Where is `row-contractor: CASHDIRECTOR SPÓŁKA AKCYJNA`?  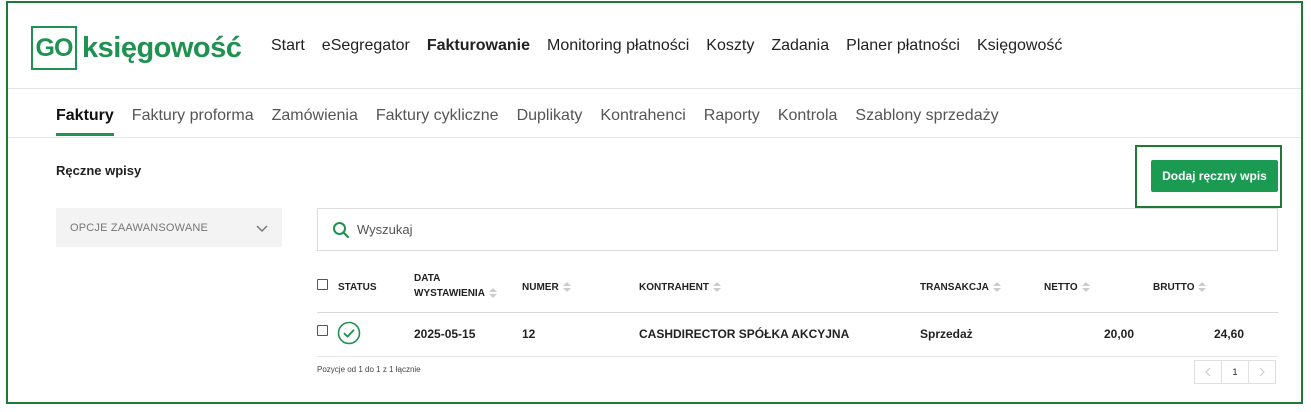
row-contractor: CASHDIRECTOR SPÓŁKA AKCYJNA is located at coordinates (744, 334).